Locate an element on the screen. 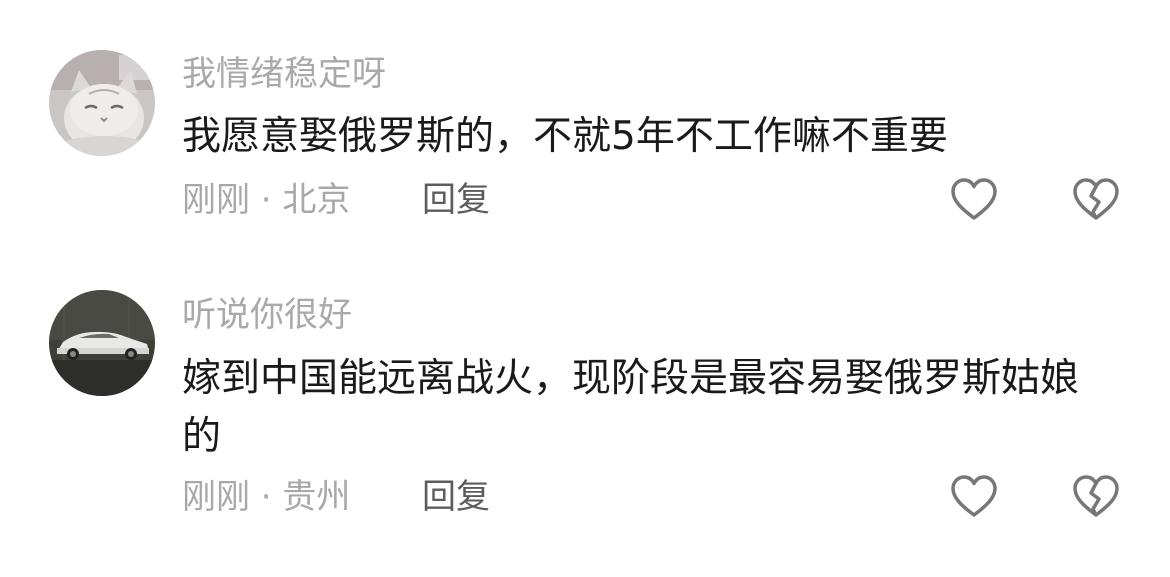 The width and height of the screenshot is (1170, 577). reply-button: 回复 is located at coordinates (456, 497).